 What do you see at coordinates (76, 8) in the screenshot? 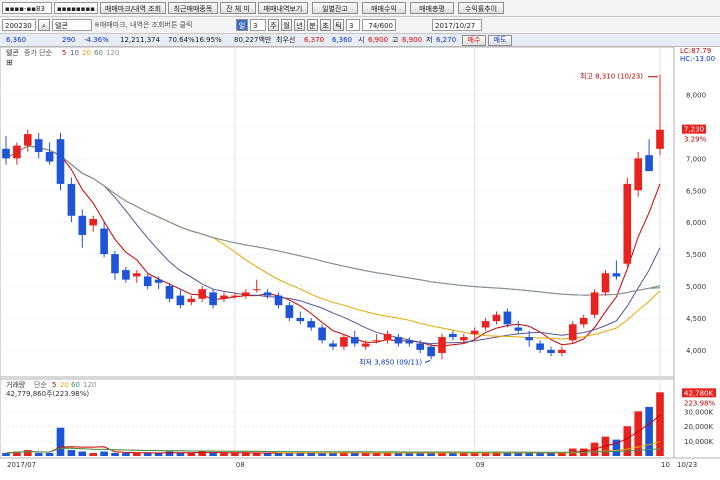
I see `password-field: ▪▪▪▪▪▪▪▪` at bounding box center [76, 8].